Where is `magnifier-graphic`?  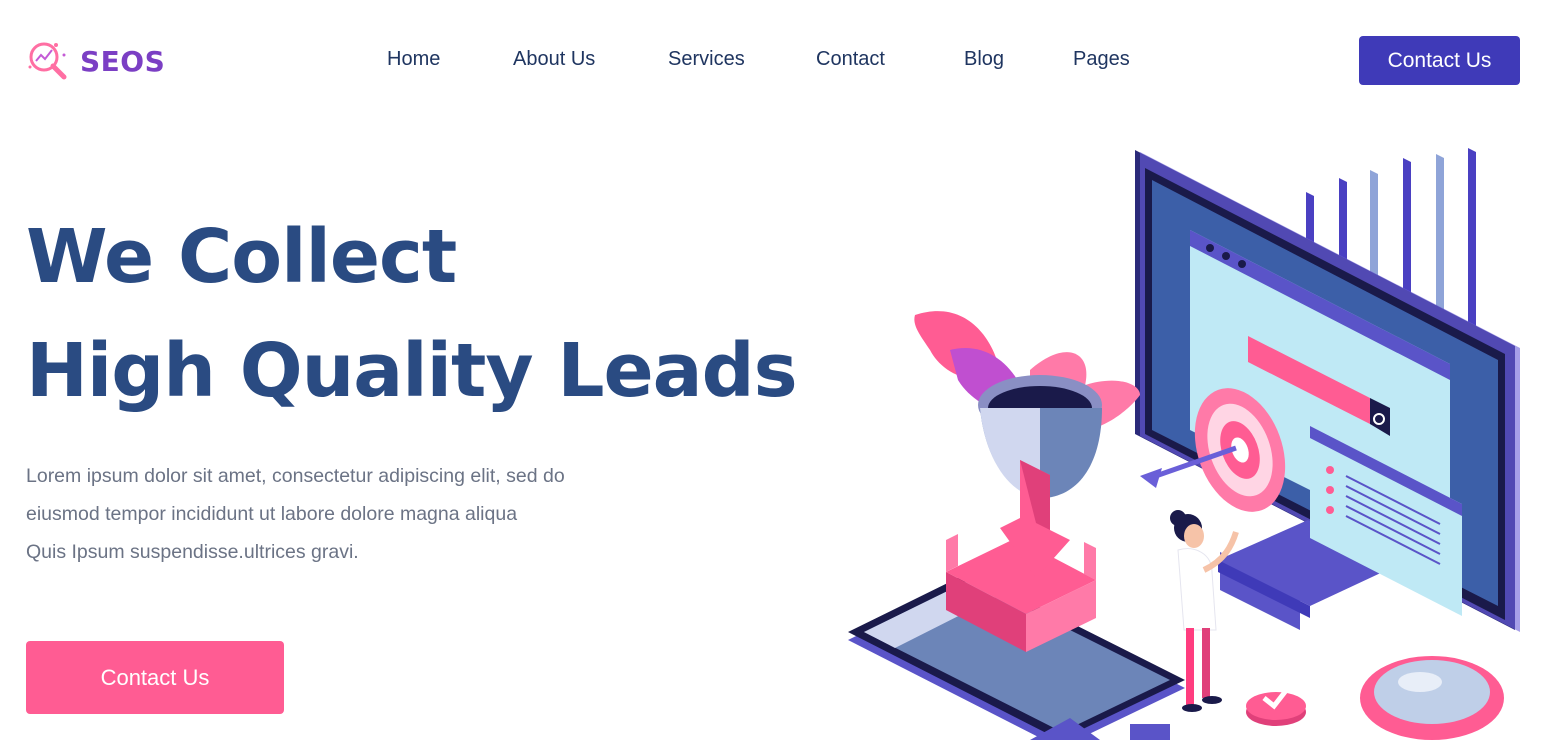 magnifier-graphic is located at coordinates (1432, 698).